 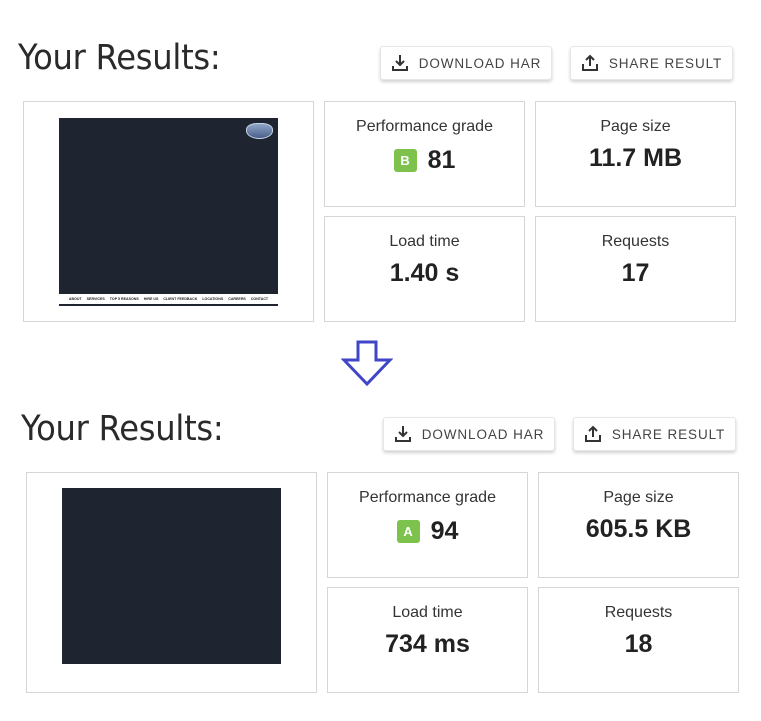 I want to click on requests-value: 17, so click(x=635, y=273).